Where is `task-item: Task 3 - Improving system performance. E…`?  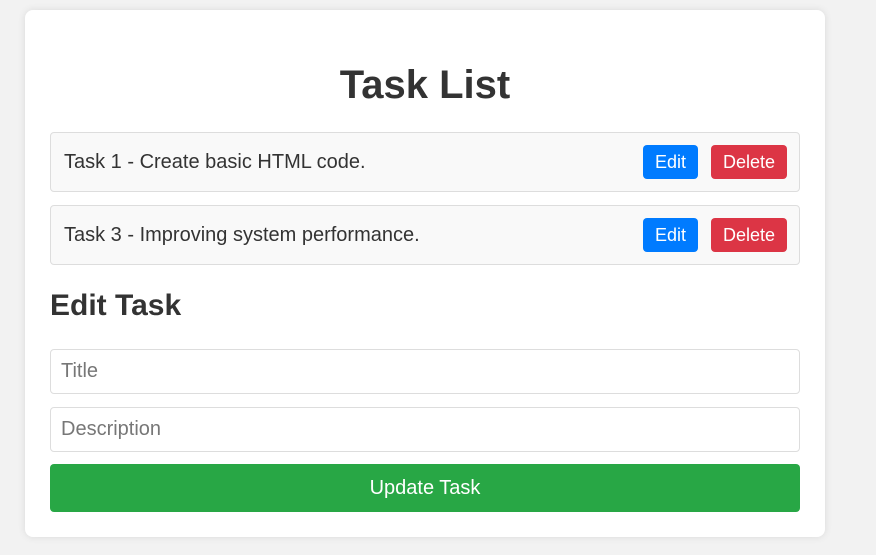
task-item: Task 3 - Improving system performance. E… is located at coordinates (425, 235).